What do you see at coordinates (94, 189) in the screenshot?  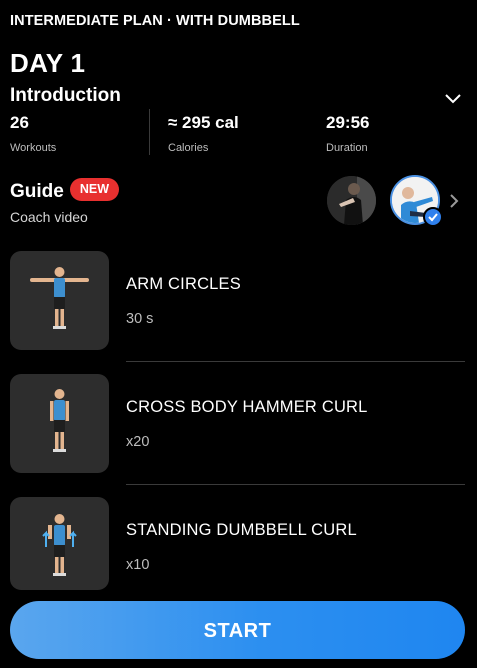 I see `new-badge: NEW` at bounding box center [94, 189].